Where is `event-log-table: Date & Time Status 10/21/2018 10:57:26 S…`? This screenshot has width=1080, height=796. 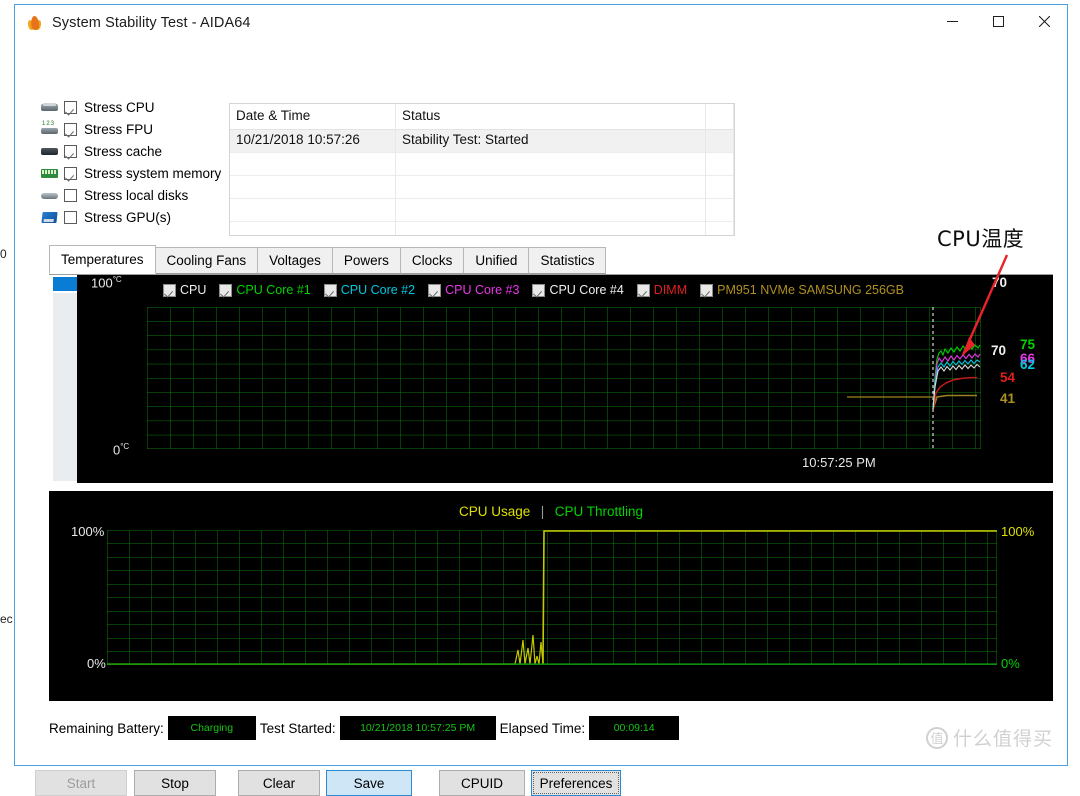 event-log-table: Date & Time Status 10/21/2018 10:57:26 S… is located at coordinates (482, 169).